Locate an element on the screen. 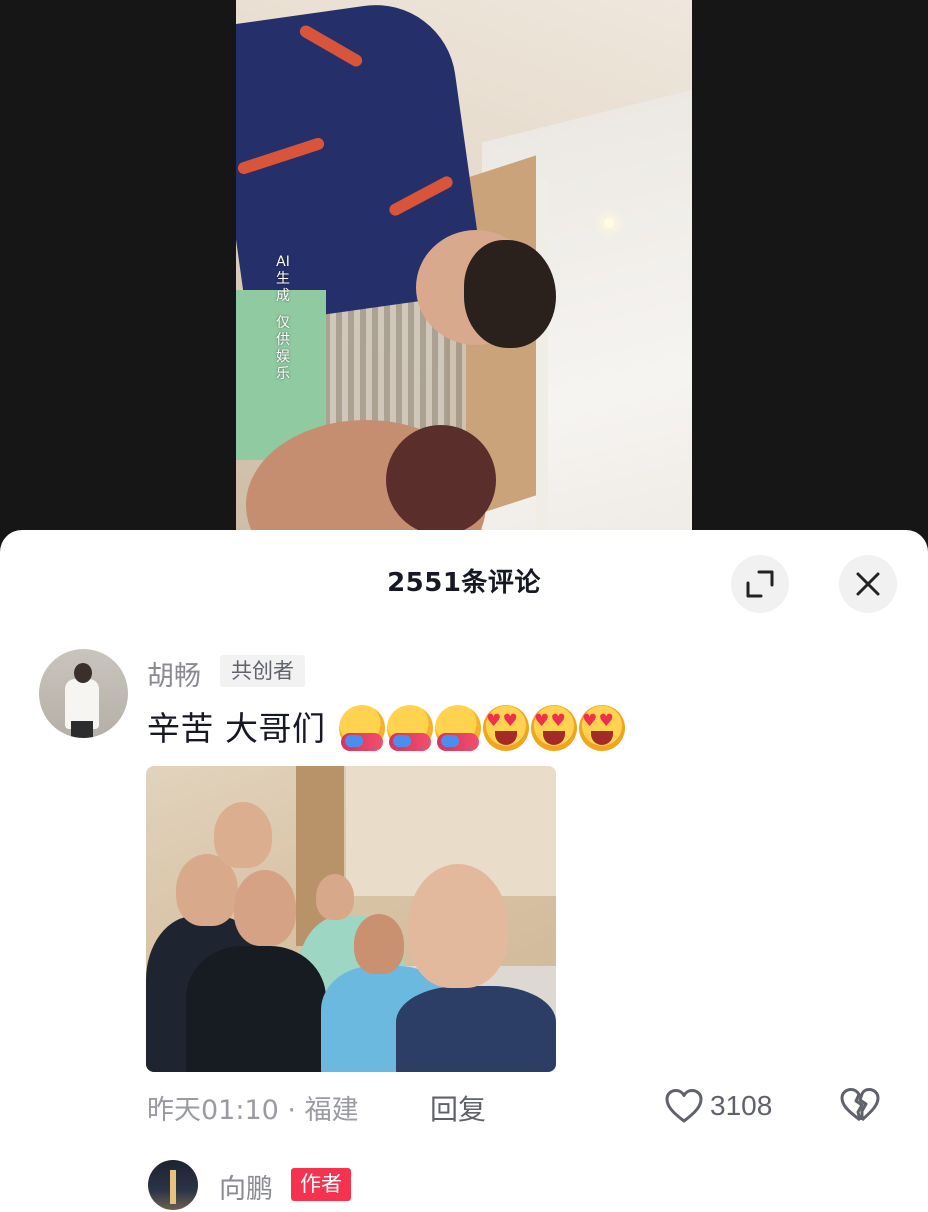 This screenshot has width=928, height=1212. comment-meta: 昨天01:10 · 福建 is located at coordinates (253, 1107).